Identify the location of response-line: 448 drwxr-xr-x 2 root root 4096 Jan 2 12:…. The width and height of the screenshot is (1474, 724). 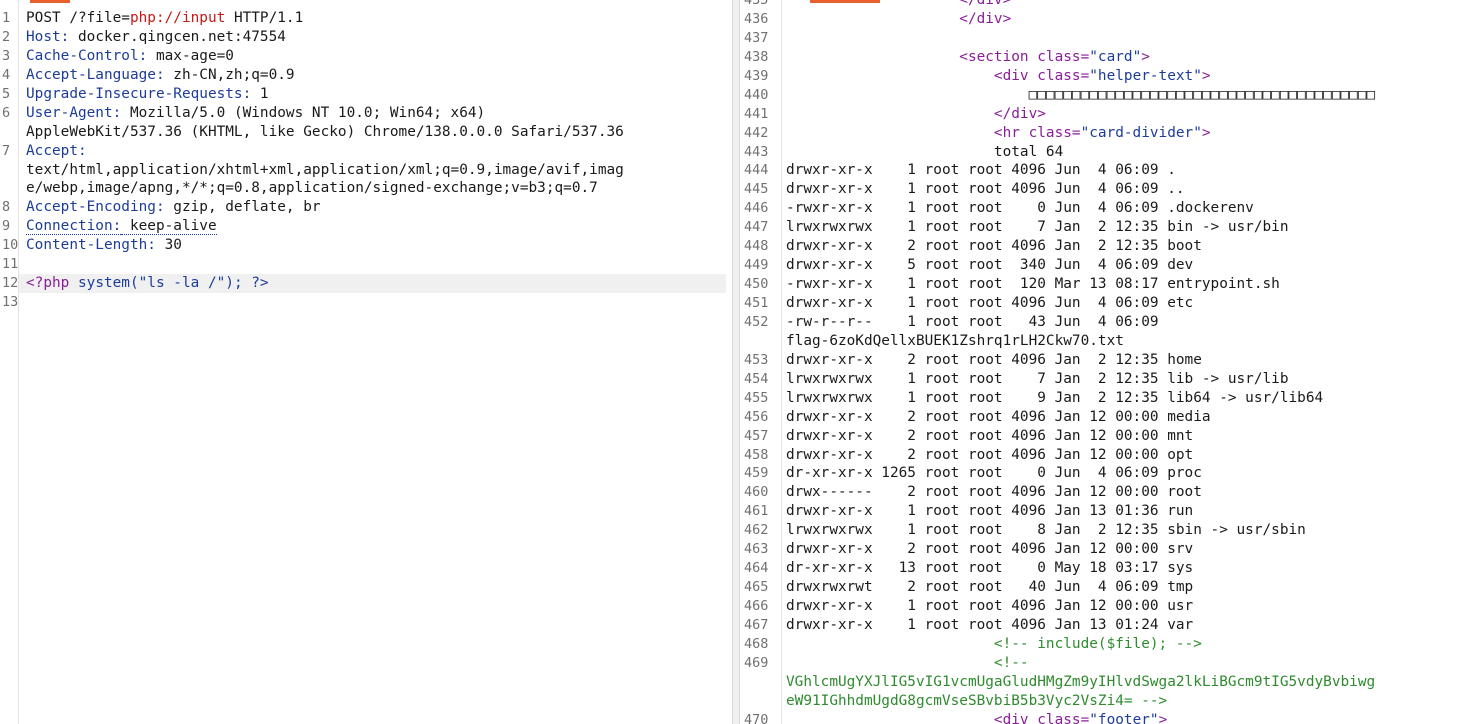
(1107, 246).